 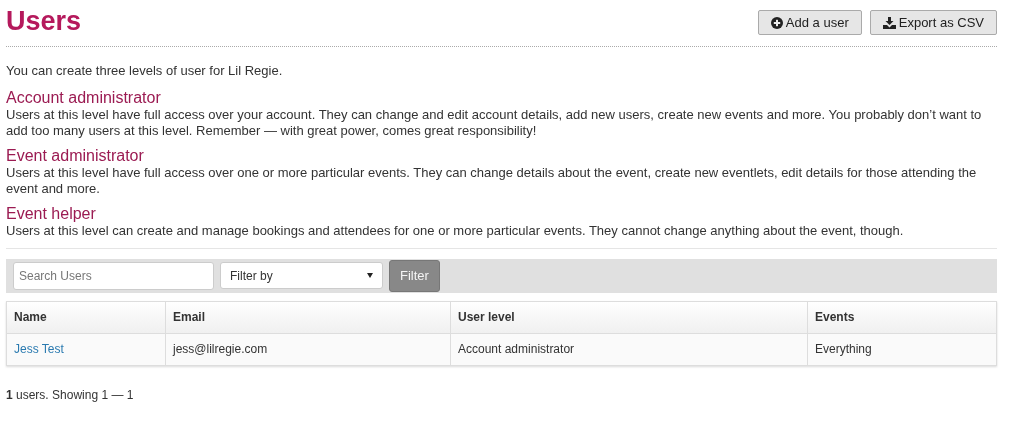 What do you see at coordinates (902, 317) in the screenshot?
I see `column-header: Events` at bounding box center [902, 317].